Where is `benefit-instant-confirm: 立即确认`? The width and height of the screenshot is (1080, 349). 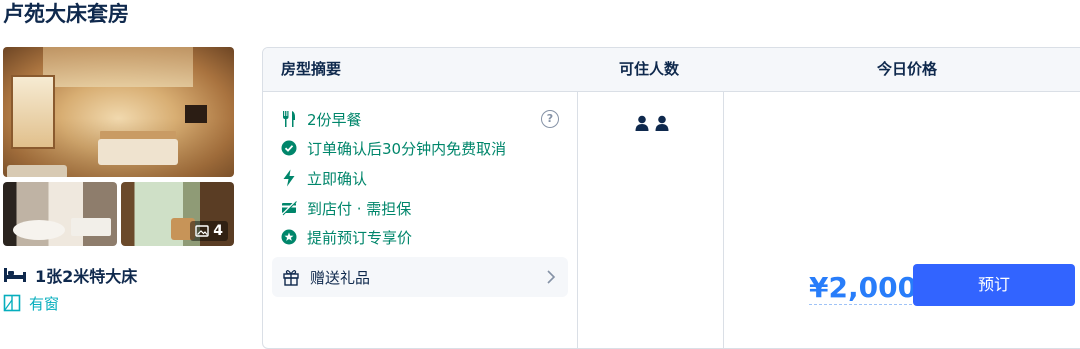
benefit-instant-confirm: 立即确认 is located at coordinates (324, 178).